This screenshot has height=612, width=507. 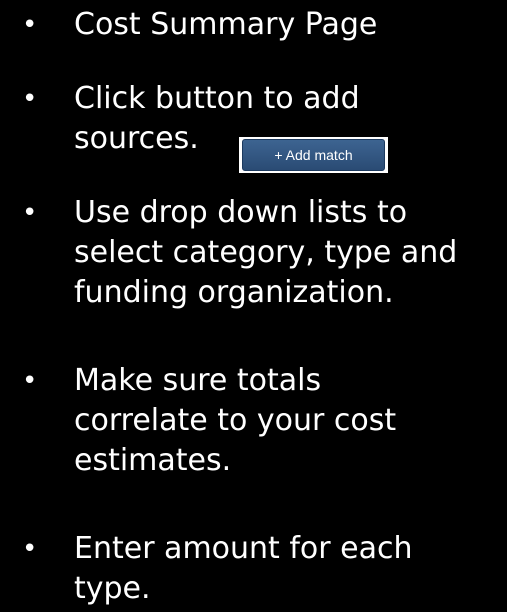 What do you see at coordinates (153, 460) in the screenshot?
I see `bullet-line: estimates.` at bounding box center [153, 460].